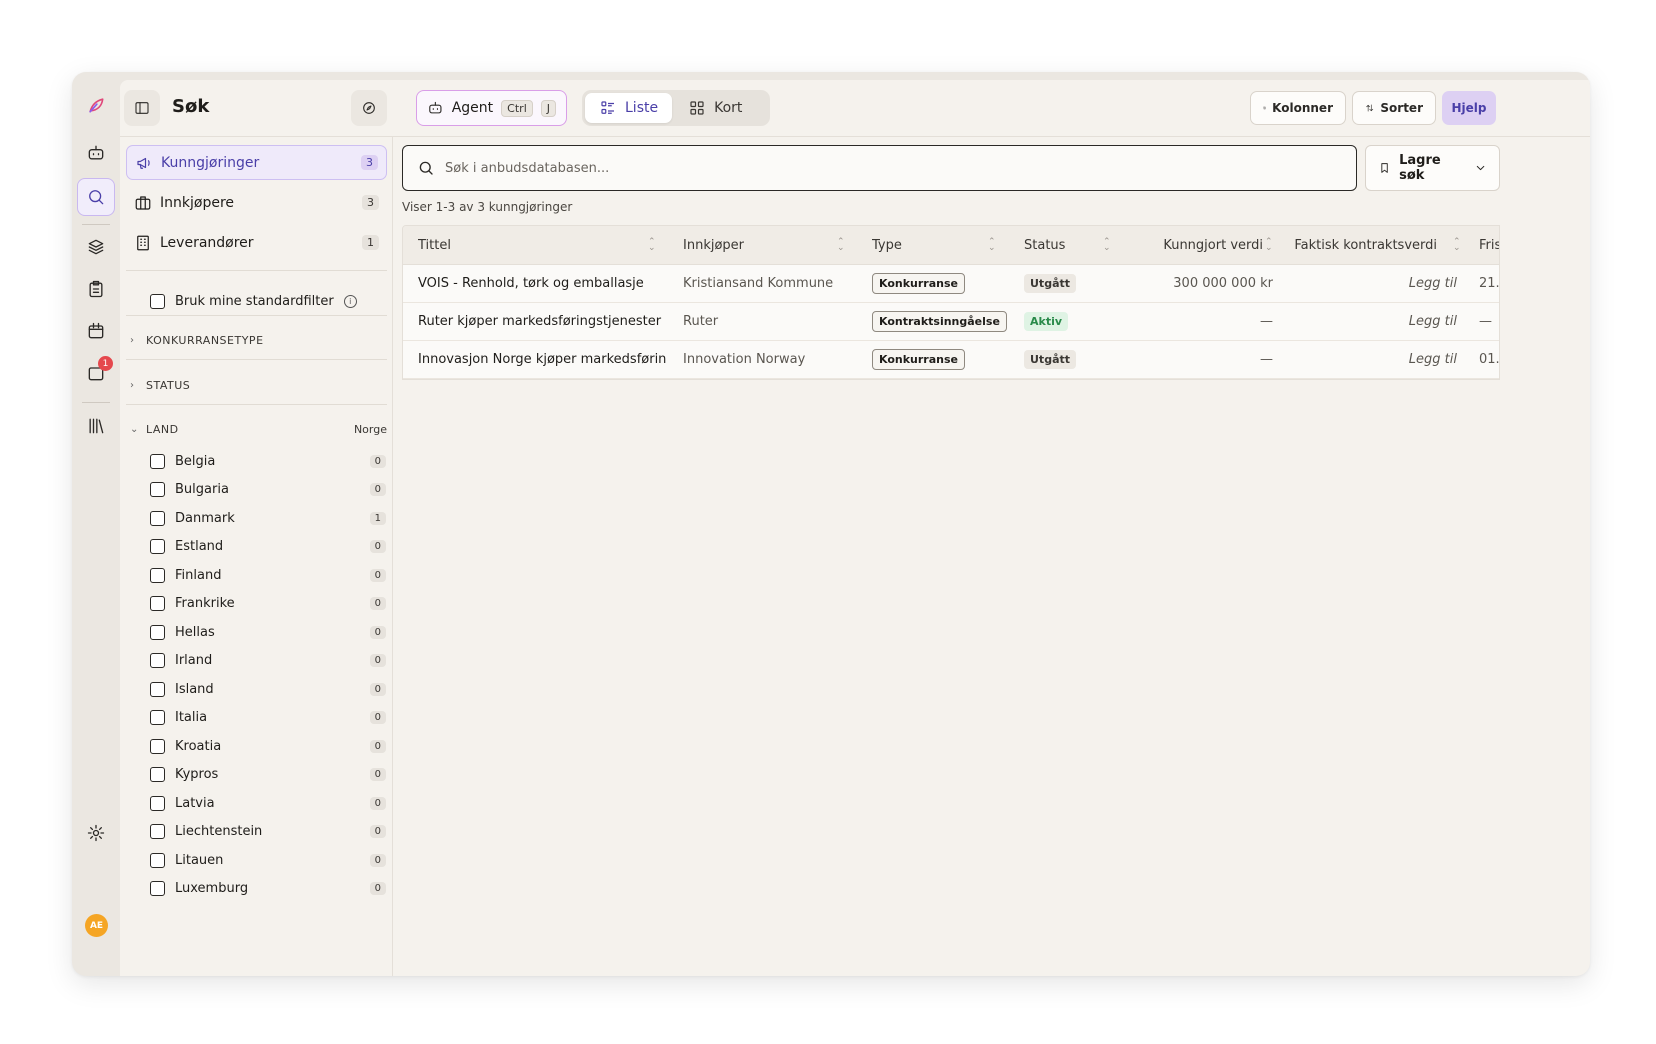 This screenshot has height=1044, width=1656. I want to click on country-filter-option: Luxemburg 0, so click(268, 889).